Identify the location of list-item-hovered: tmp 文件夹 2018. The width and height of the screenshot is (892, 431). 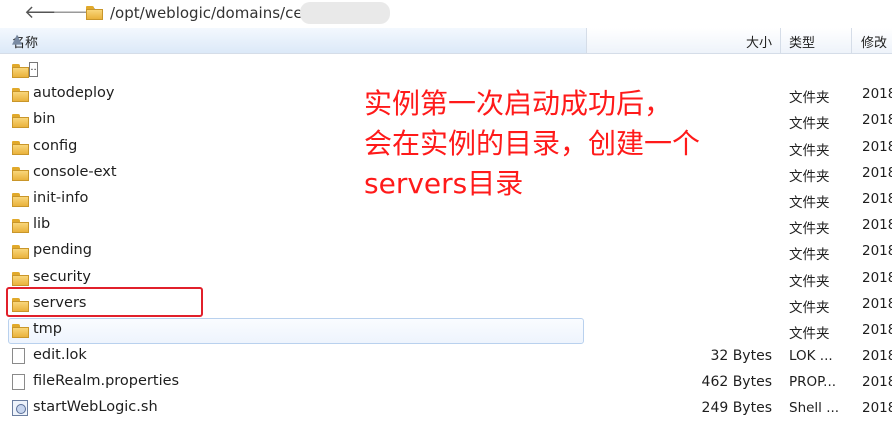
(446, 331).